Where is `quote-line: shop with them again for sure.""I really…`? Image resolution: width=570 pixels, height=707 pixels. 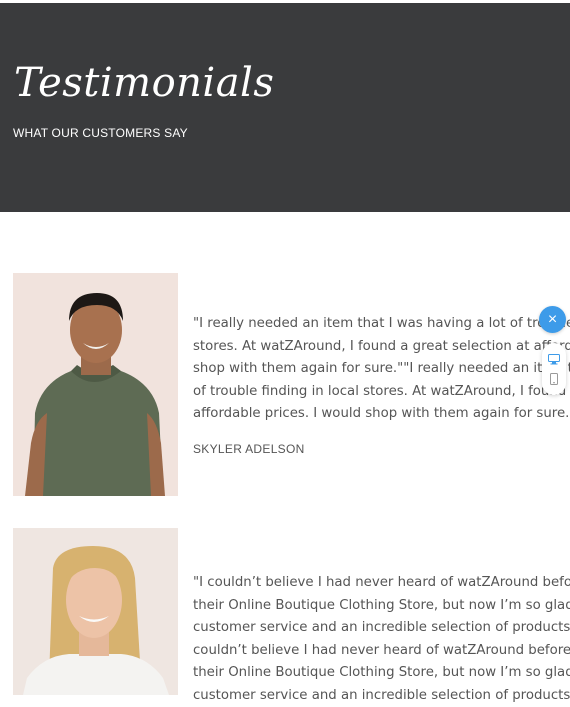
quote-line: shop with them again for sure.""I really… is located at coordinates (381, 369).